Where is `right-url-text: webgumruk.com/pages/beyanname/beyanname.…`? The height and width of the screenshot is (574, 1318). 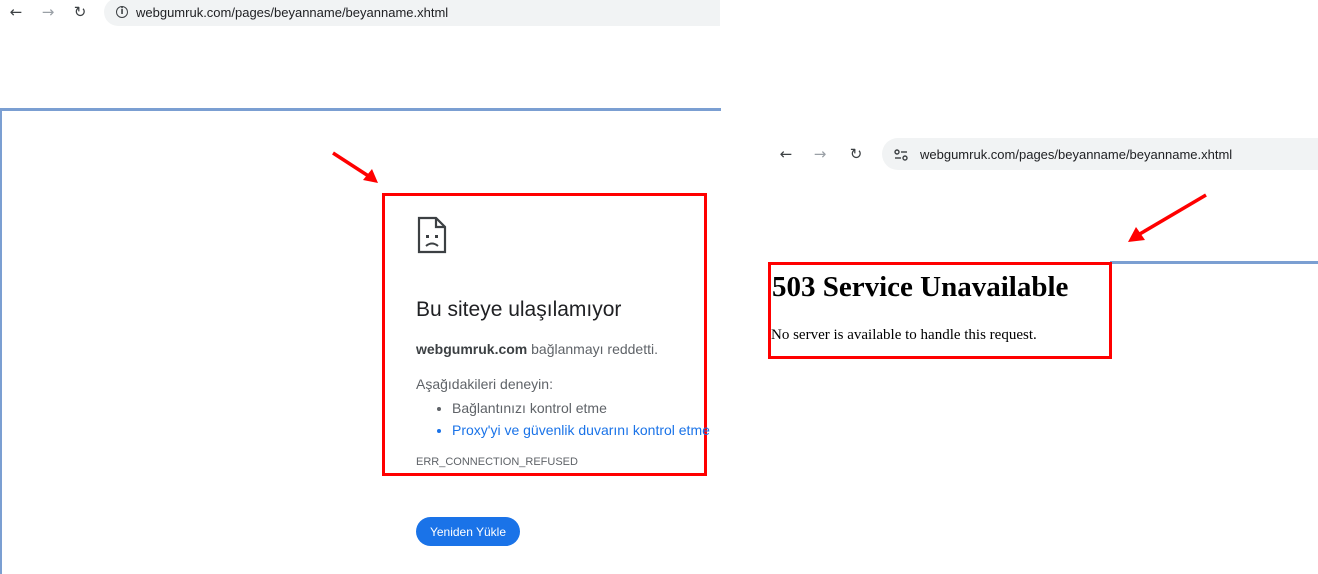 right-url-text: webgumruk.com/pages/beyanname/beyanname.… is located at coordinates (1076, 154).